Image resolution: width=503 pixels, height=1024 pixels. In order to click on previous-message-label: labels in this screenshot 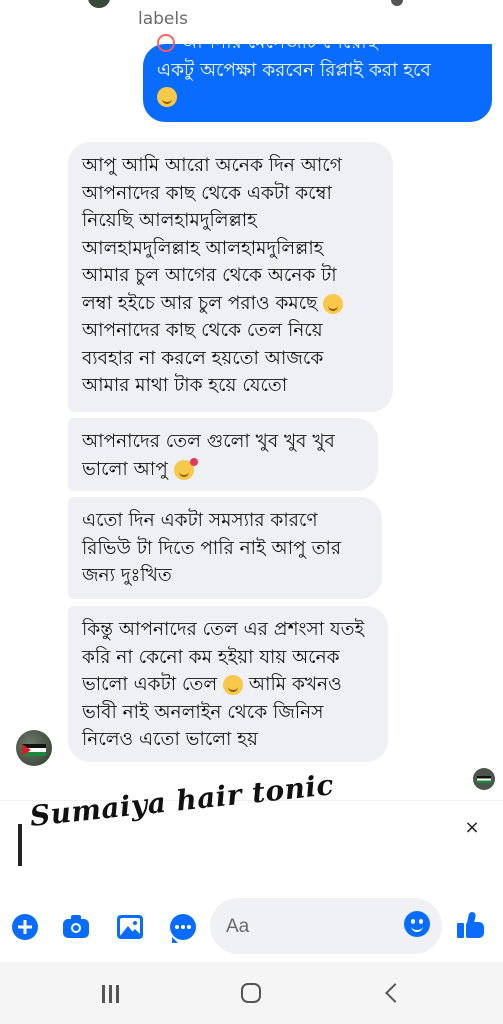, I will do `click(163, 19)`.